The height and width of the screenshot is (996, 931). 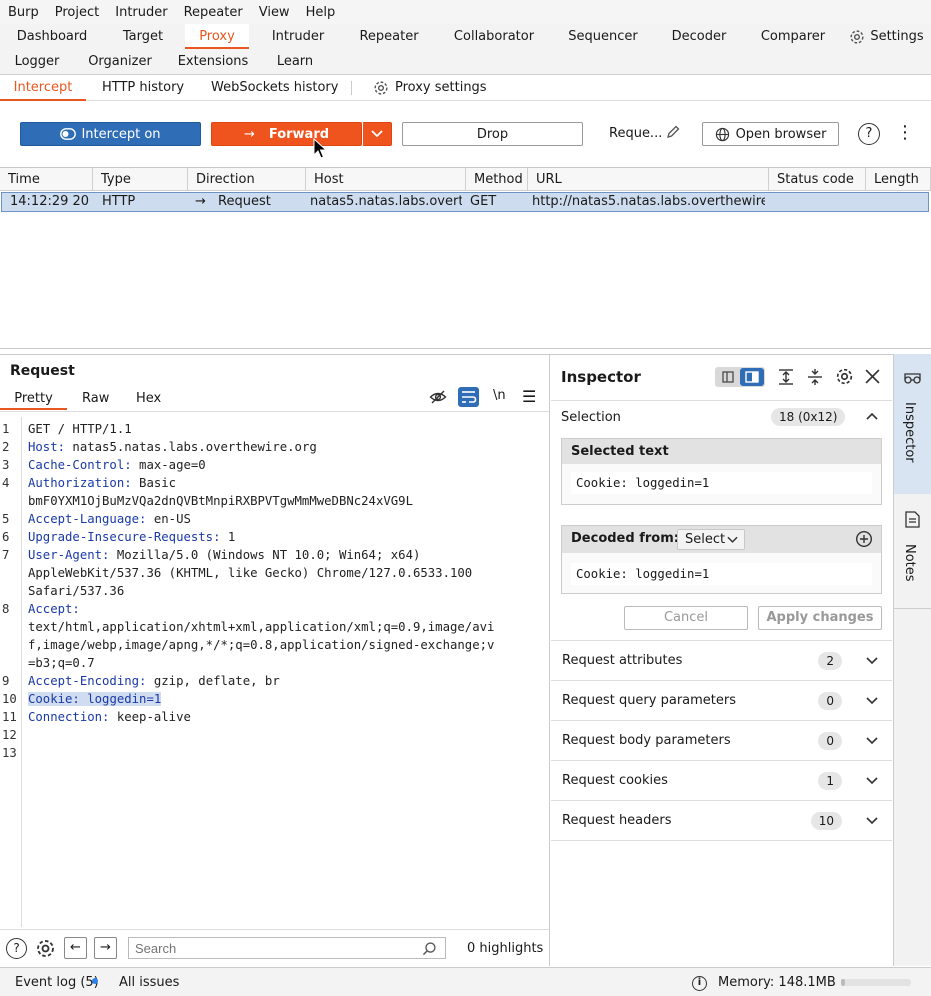 What do you see at coordinates (492, 134) in the screenshot?
I see `drop-button: Drop` at bounding box center [492, 134].